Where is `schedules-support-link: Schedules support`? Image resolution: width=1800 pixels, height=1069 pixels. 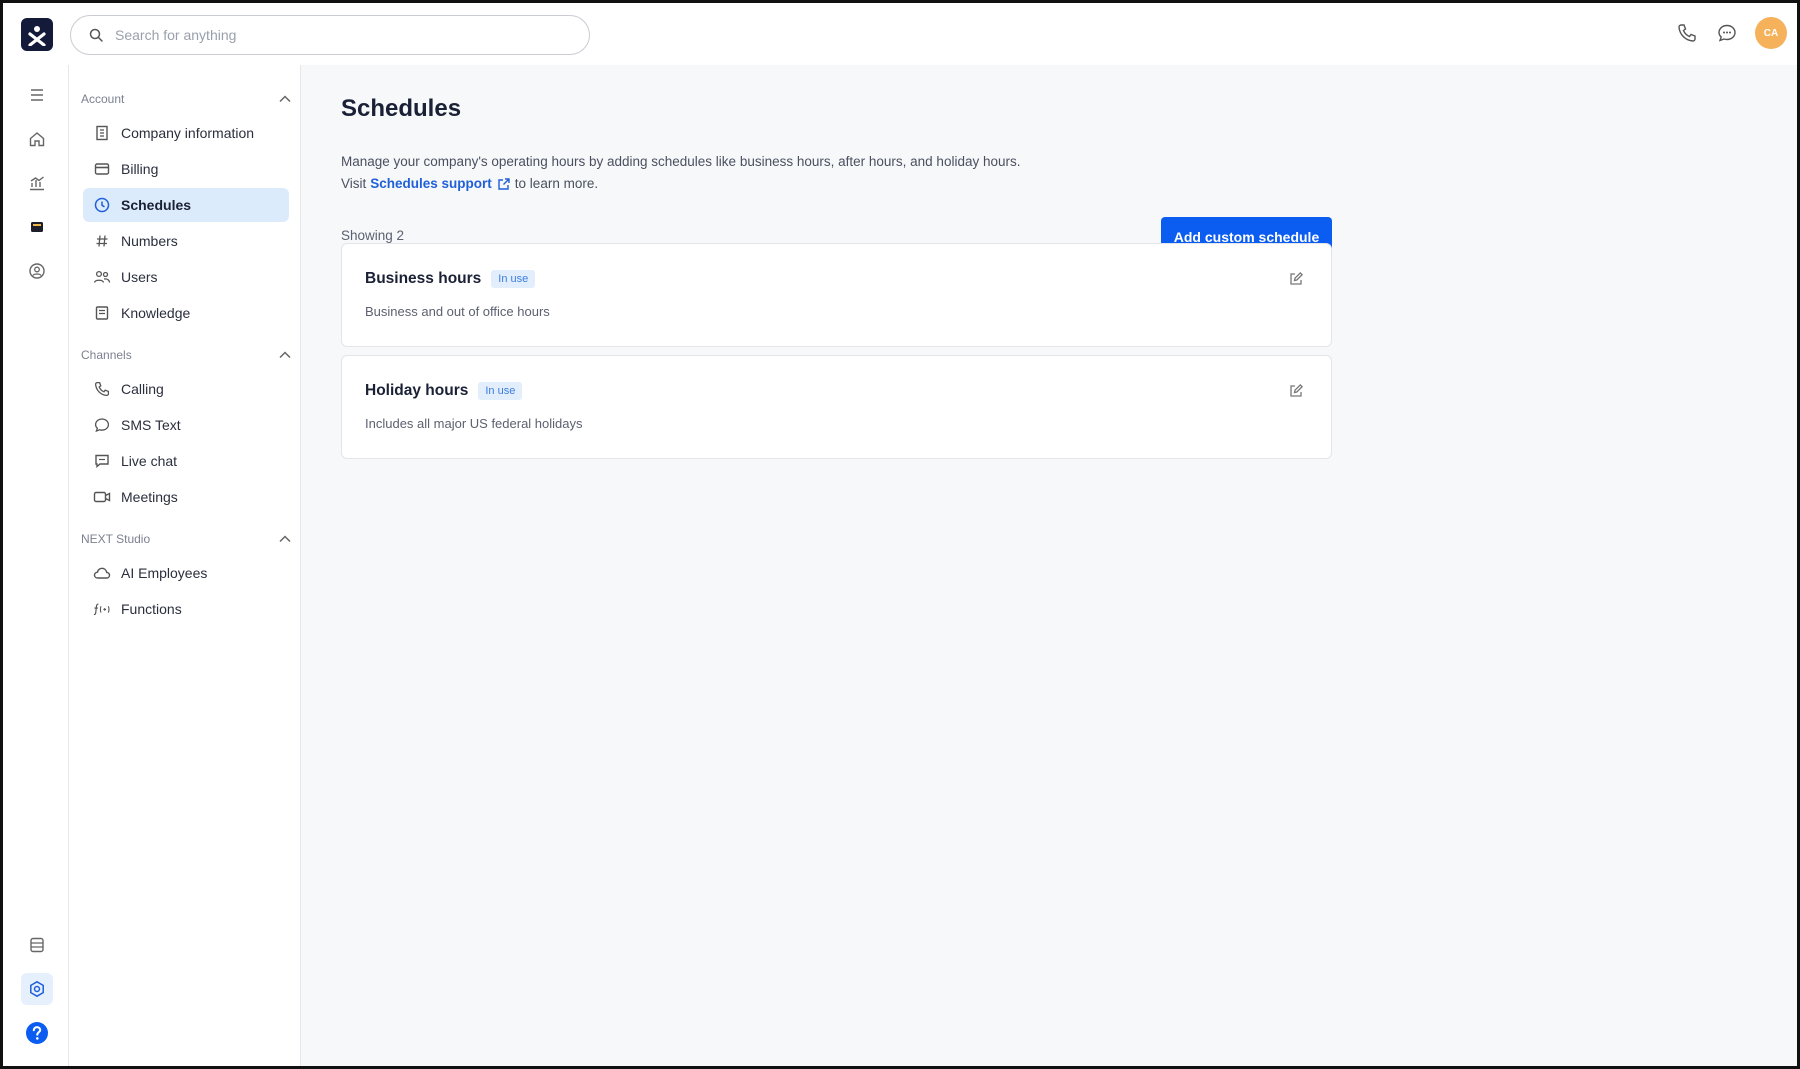 schedules-support-link: Schedules support is located at coordinates (440, 183).